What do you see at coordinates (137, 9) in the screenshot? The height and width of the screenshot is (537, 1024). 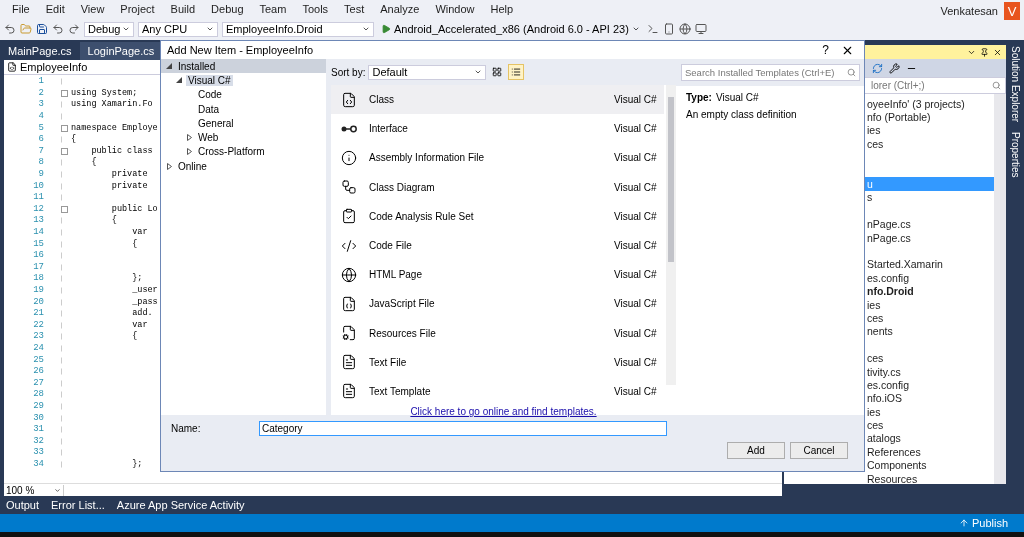 I see `menu-item: Project` at bounding box center [137, 9].